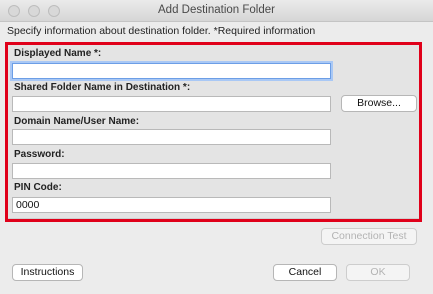 This screenshot has width=433, height=294. I want to click on password-label: Password:, so click(39, 154).